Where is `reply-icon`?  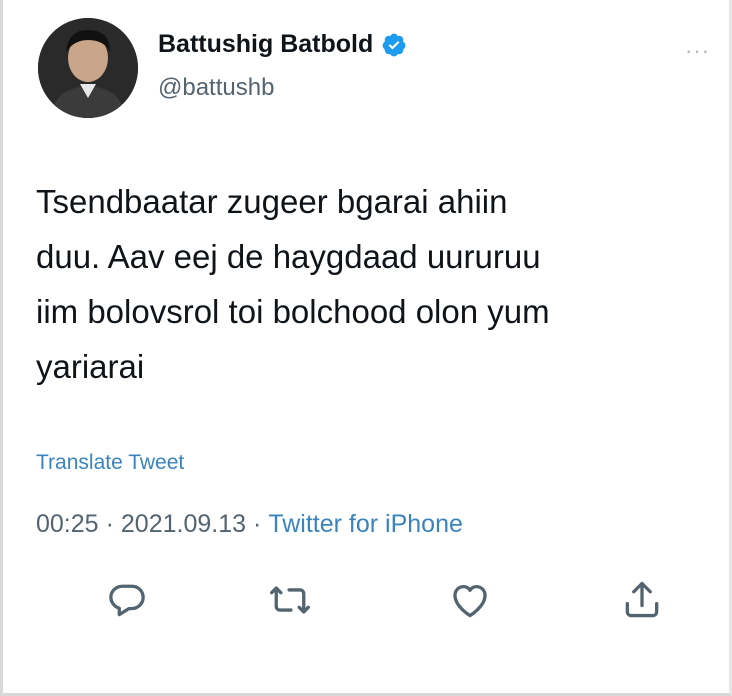
reply-icon is located at coordinates (127, 600).